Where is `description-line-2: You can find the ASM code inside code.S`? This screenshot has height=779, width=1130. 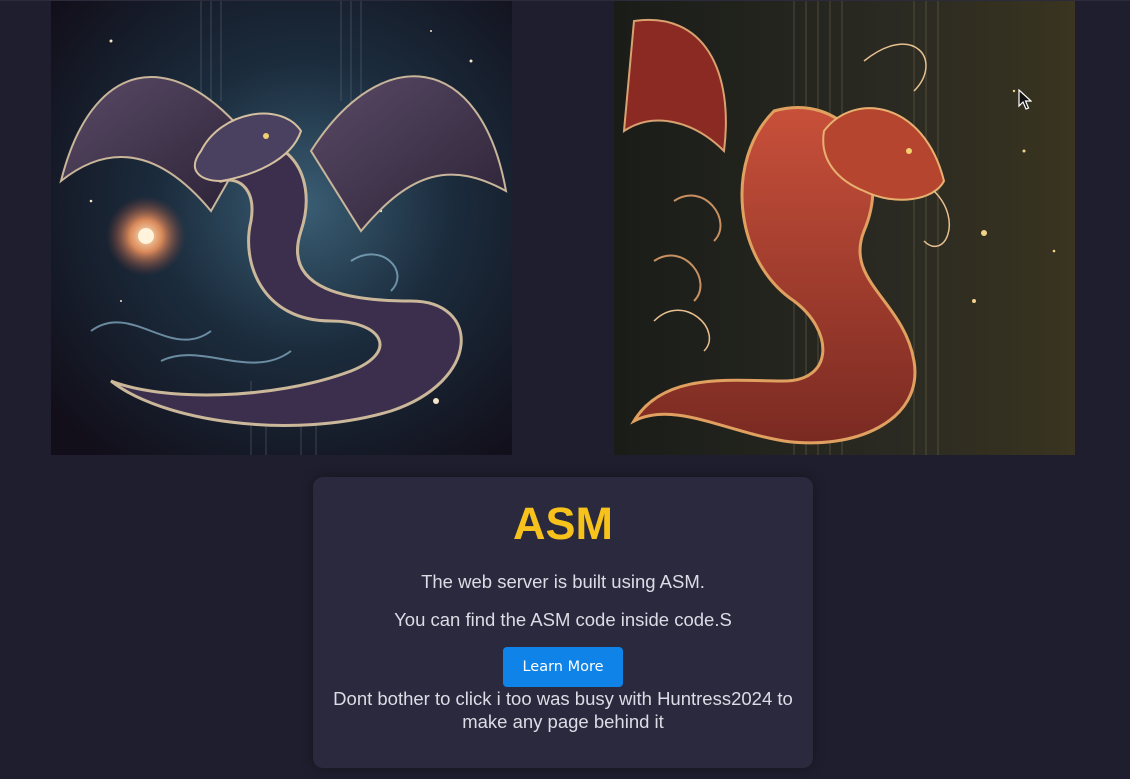
description-line-2: You can find the ASM code inside code.S is located at coordinates (563, 619).